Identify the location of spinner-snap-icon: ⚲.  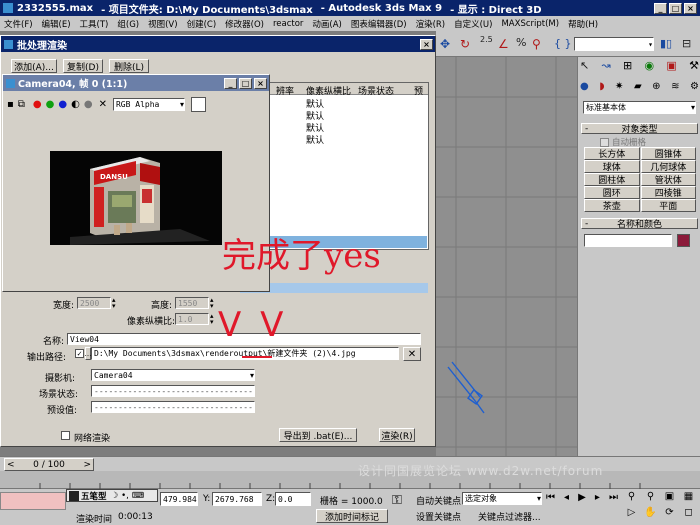
(536, 44).